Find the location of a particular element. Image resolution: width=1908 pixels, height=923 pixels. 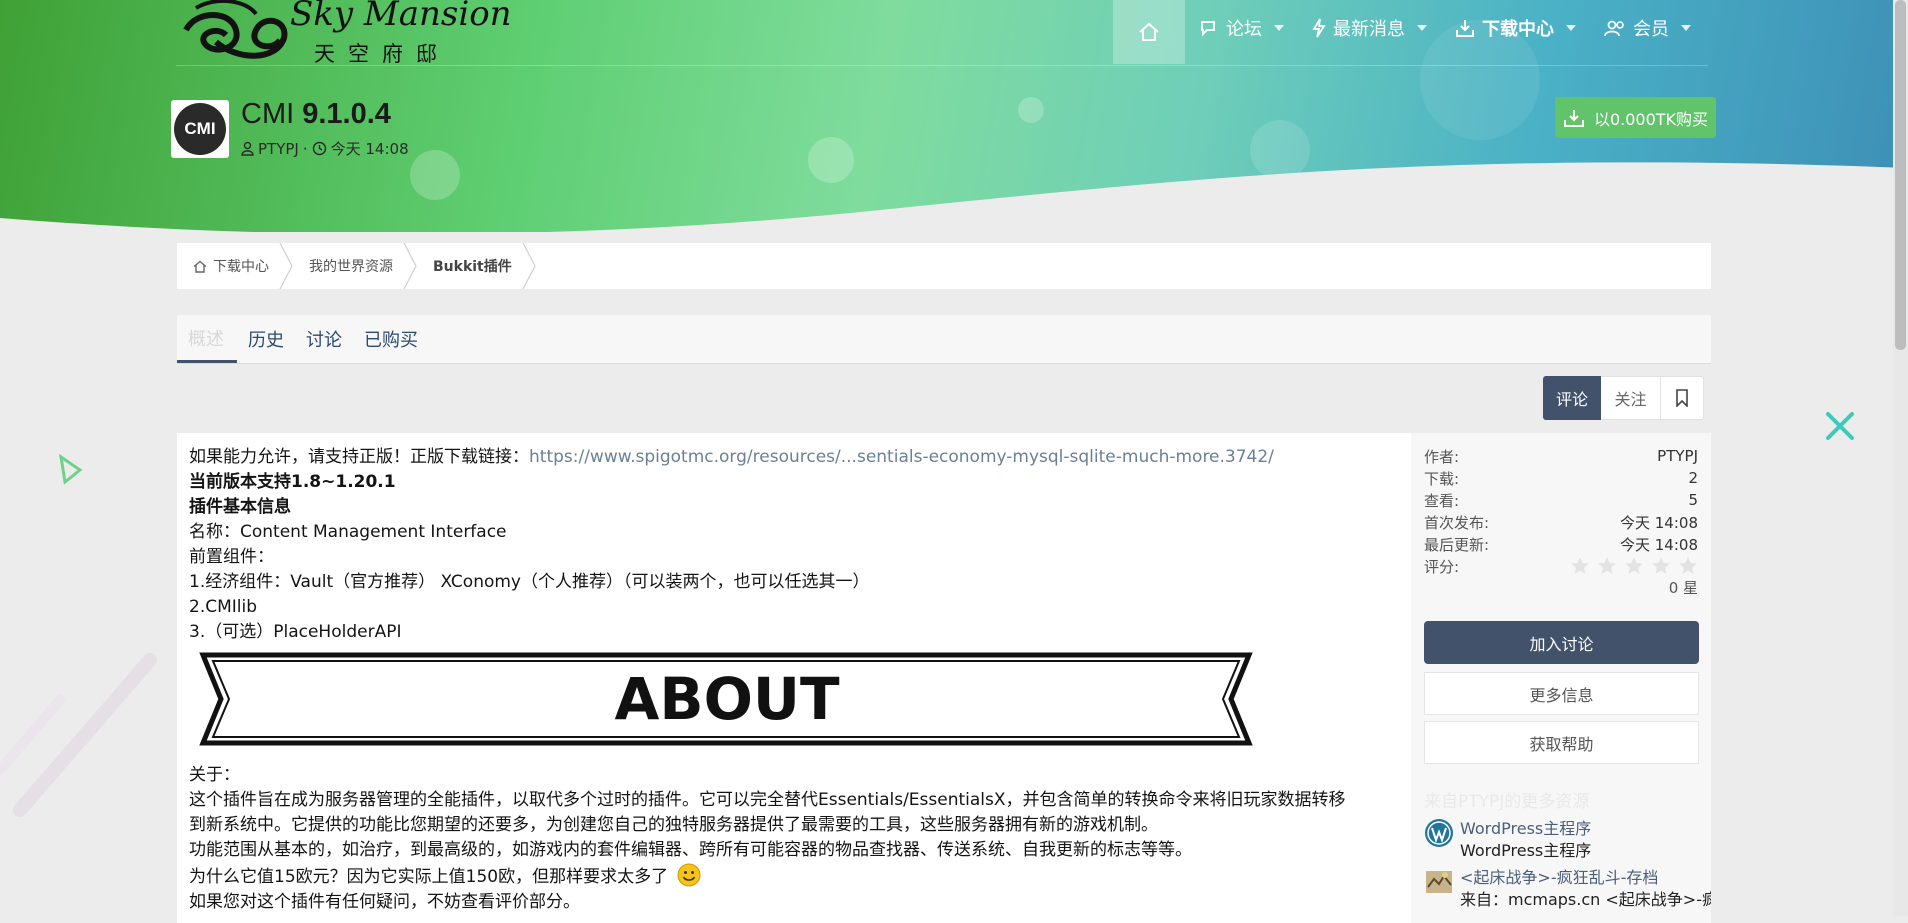

breadcrumb-minecraft: 我的世界资源 is located at coordinates (348, 266).